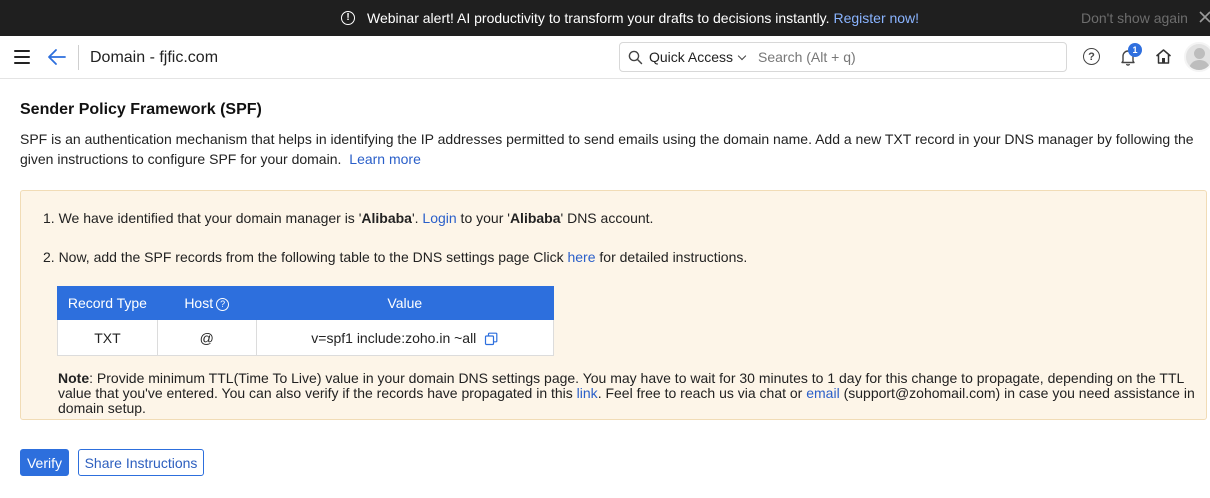 This screenshot has width=1210, height=498. What do you see at coordinates (635, 57) in the screenshot?
I see `search-icon` at bounding box center [635, 57].